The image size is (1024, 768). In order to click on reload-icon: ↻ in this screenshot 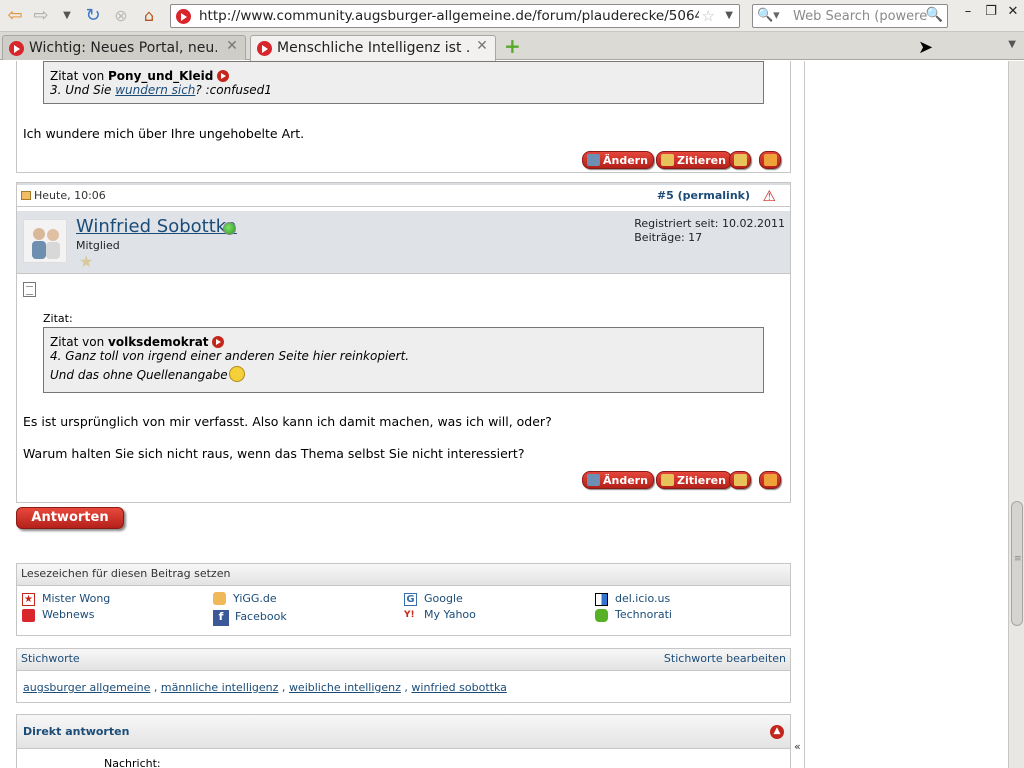, I will do `click(93, 16)`.